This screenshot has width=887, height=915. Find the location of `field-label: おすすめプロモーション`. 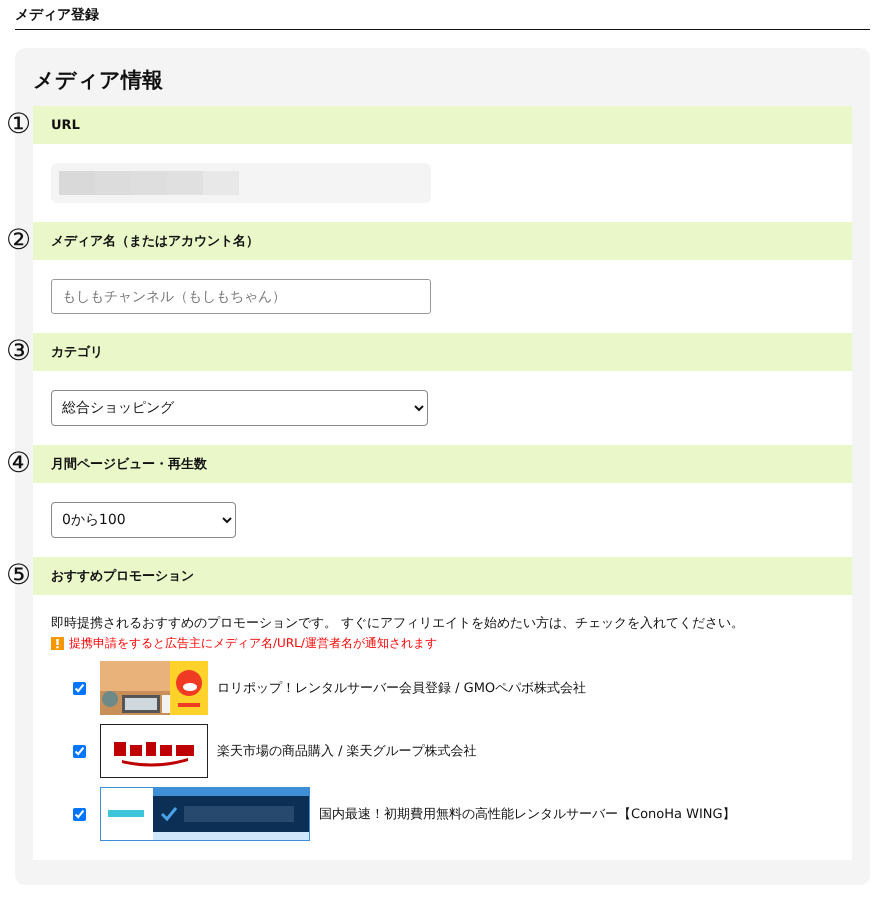

field-label: おすすめプロモーション is located at coordinates (122, 576).